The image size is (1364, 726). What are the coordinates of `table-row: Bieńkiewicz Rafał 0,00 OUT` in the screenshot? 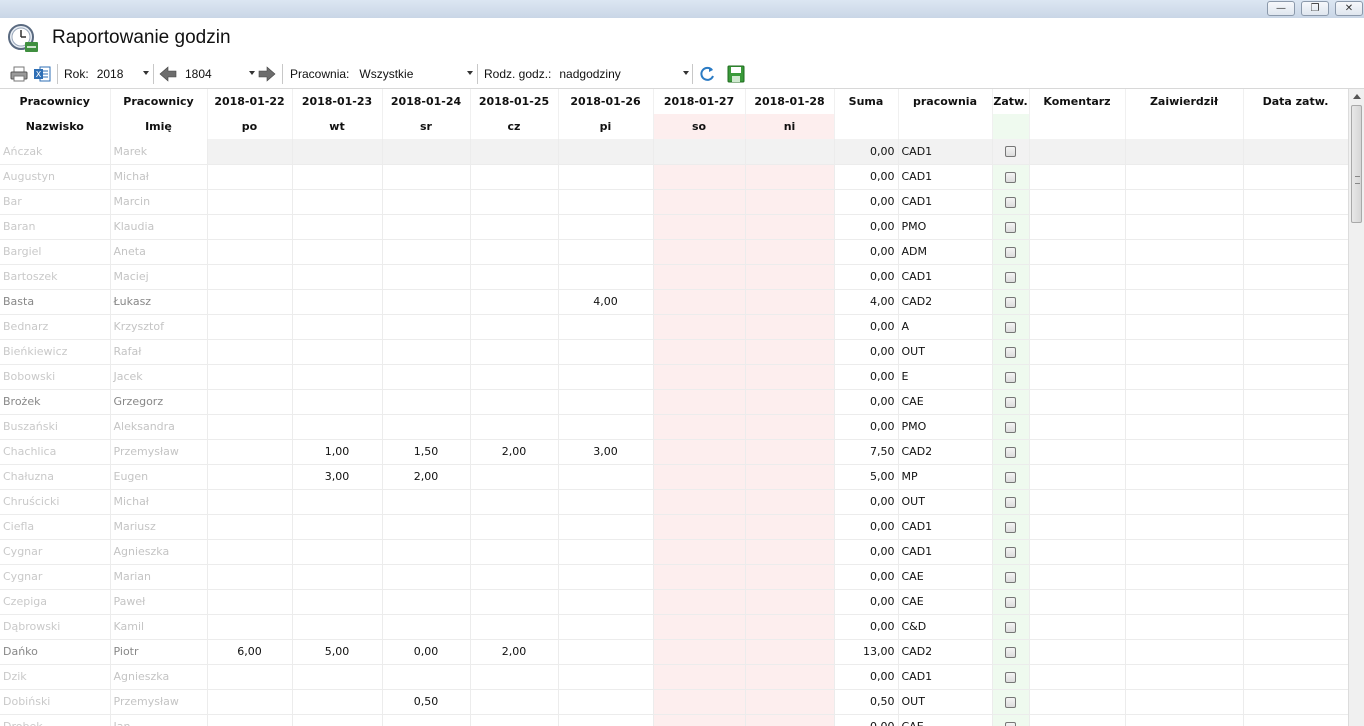 It's located at (674, 352).